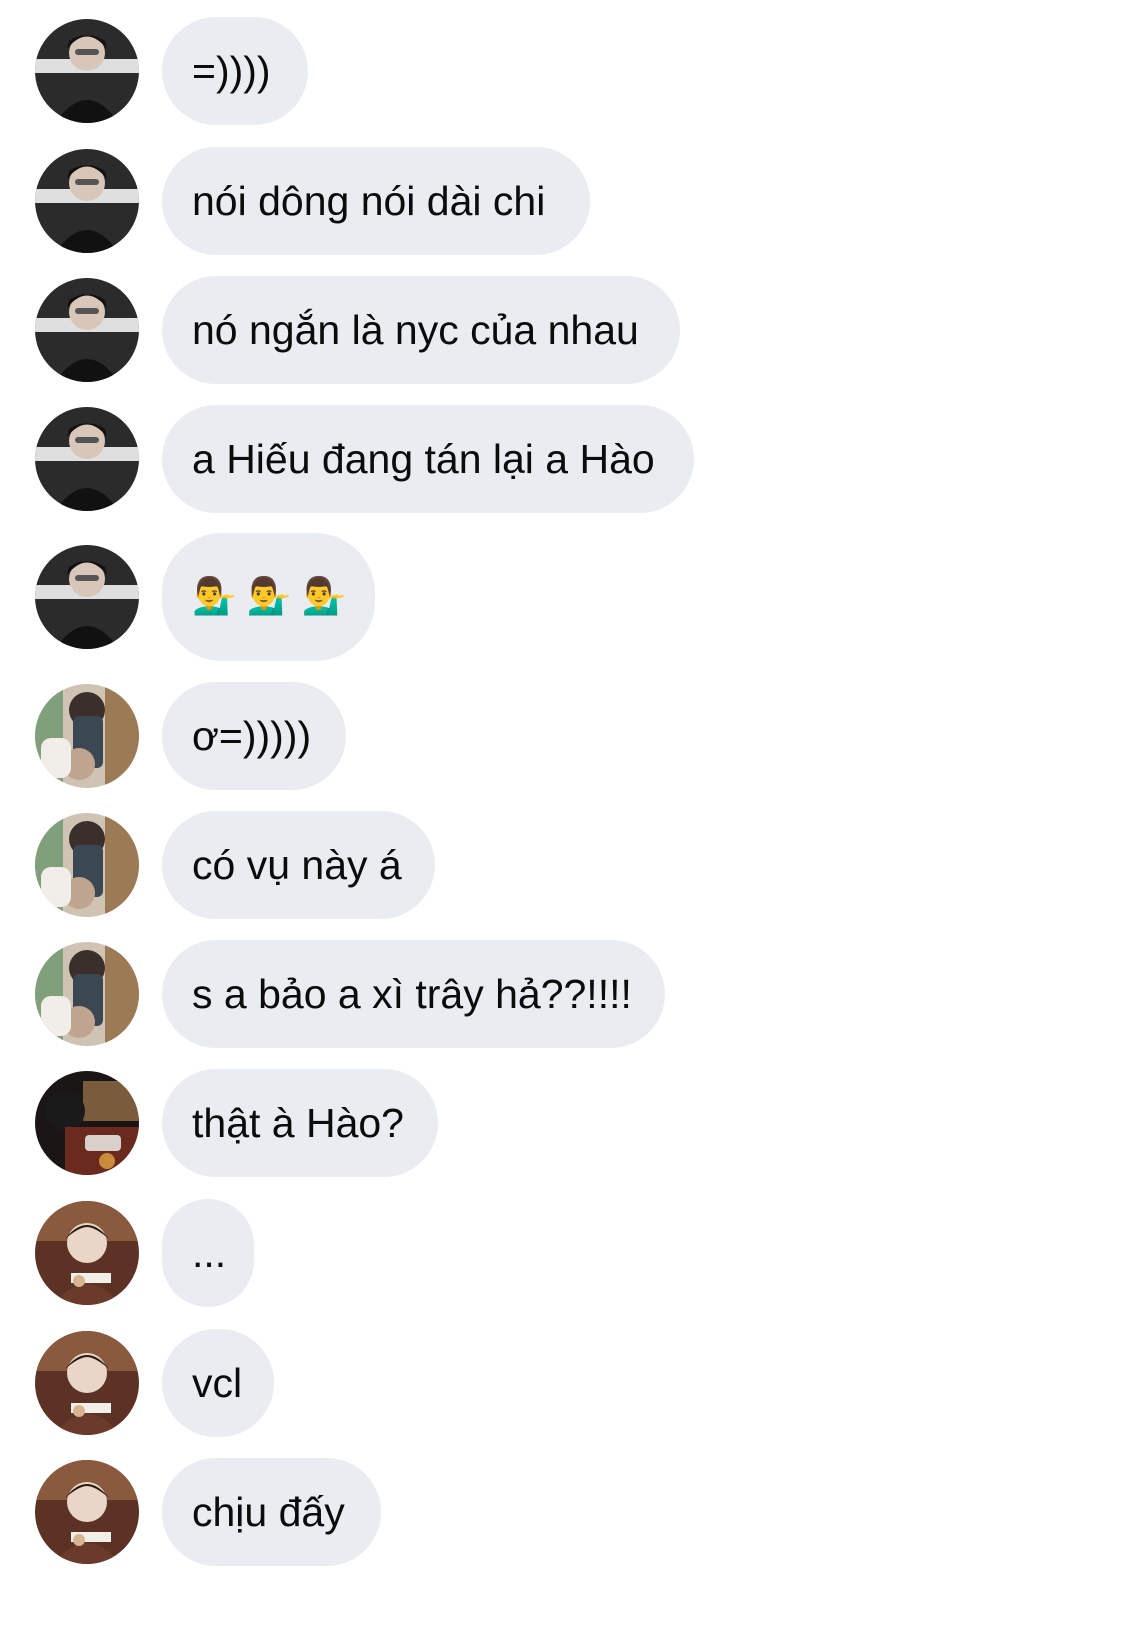  What do you see at coordinates (562, 597) in the screenshot?
I see `message-row: 💁‍♂️💁‍♂️💁‍♂️` at bounding box center [562, 597].